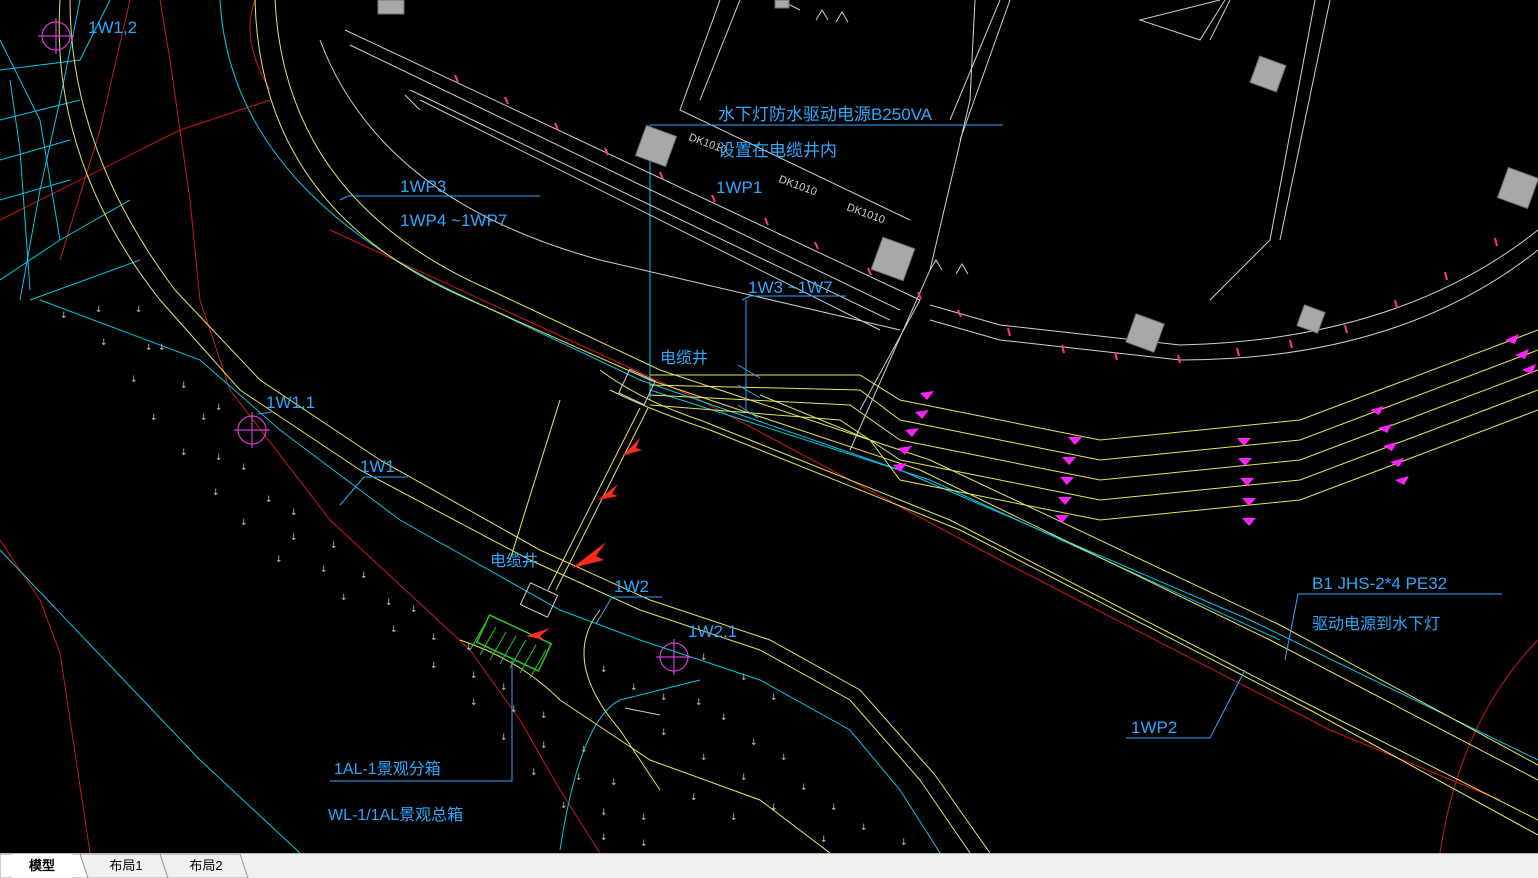  I want to click on label-driver-location: 设置在电缆井内, so click(777, 150).